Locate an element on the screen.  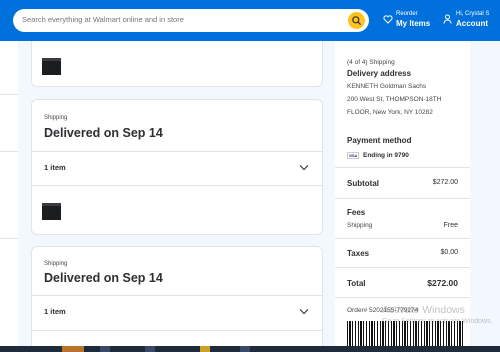
card-brand-label: VISA is located at coordinates (353, 156).